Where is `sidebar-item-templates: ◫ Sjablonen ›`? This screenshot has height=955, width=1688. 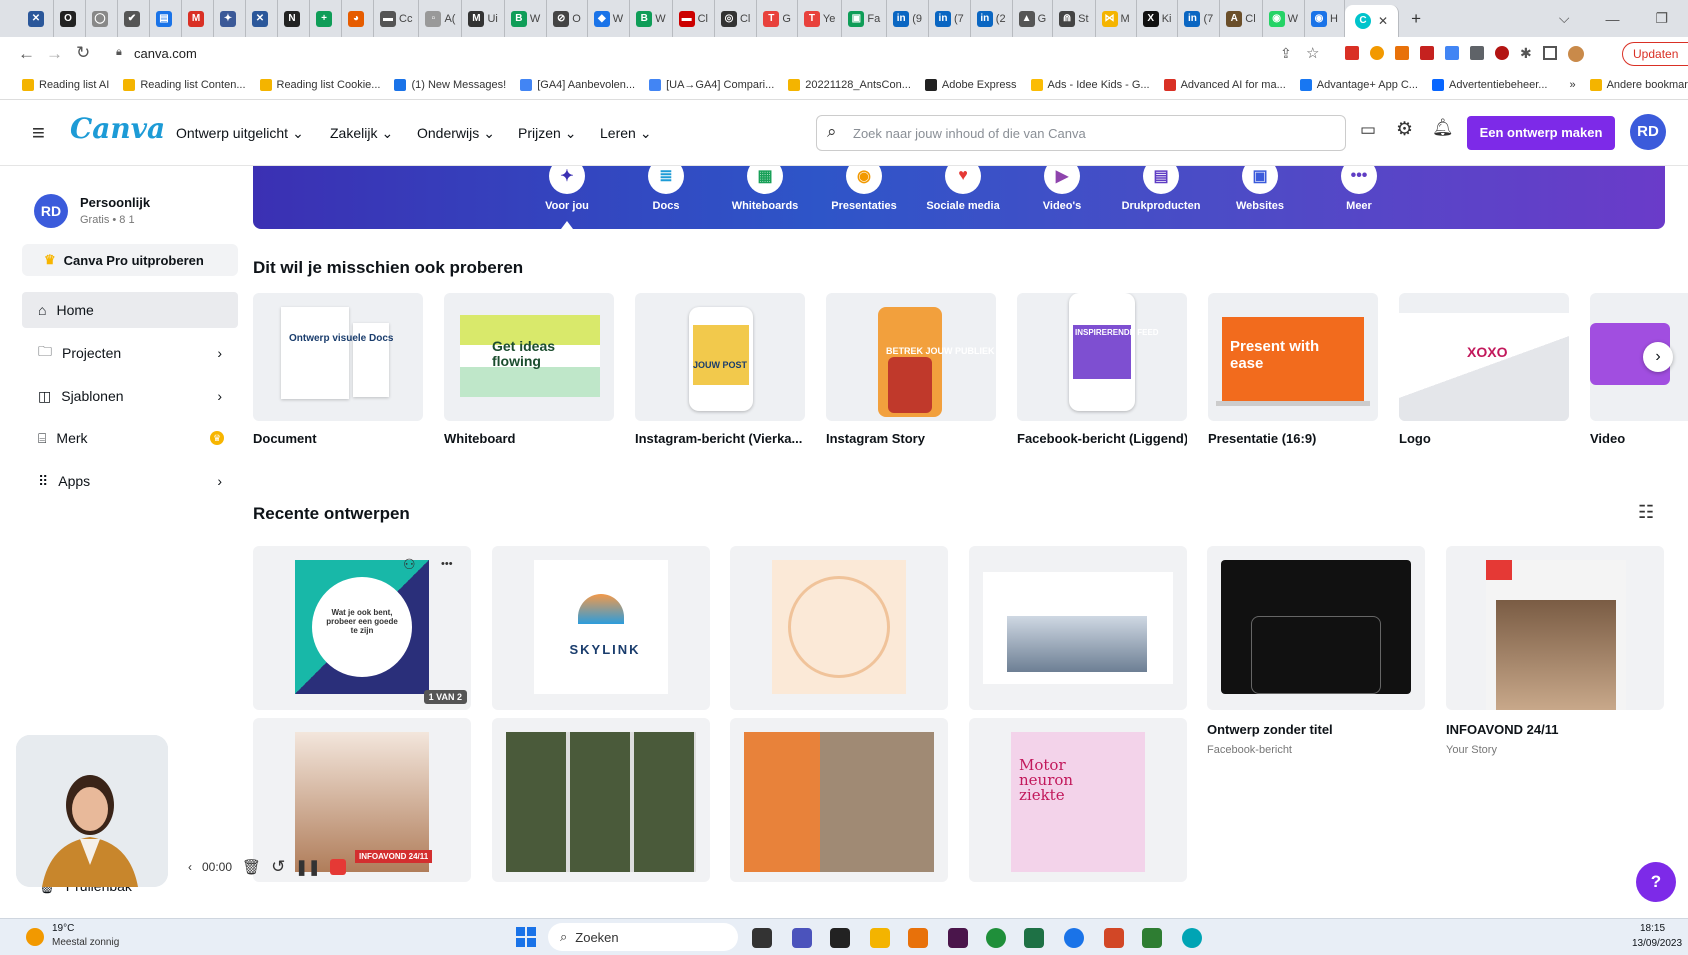
sidebar-item-templates: ◫ Sjablonen › is located at coordinates (130, 396).